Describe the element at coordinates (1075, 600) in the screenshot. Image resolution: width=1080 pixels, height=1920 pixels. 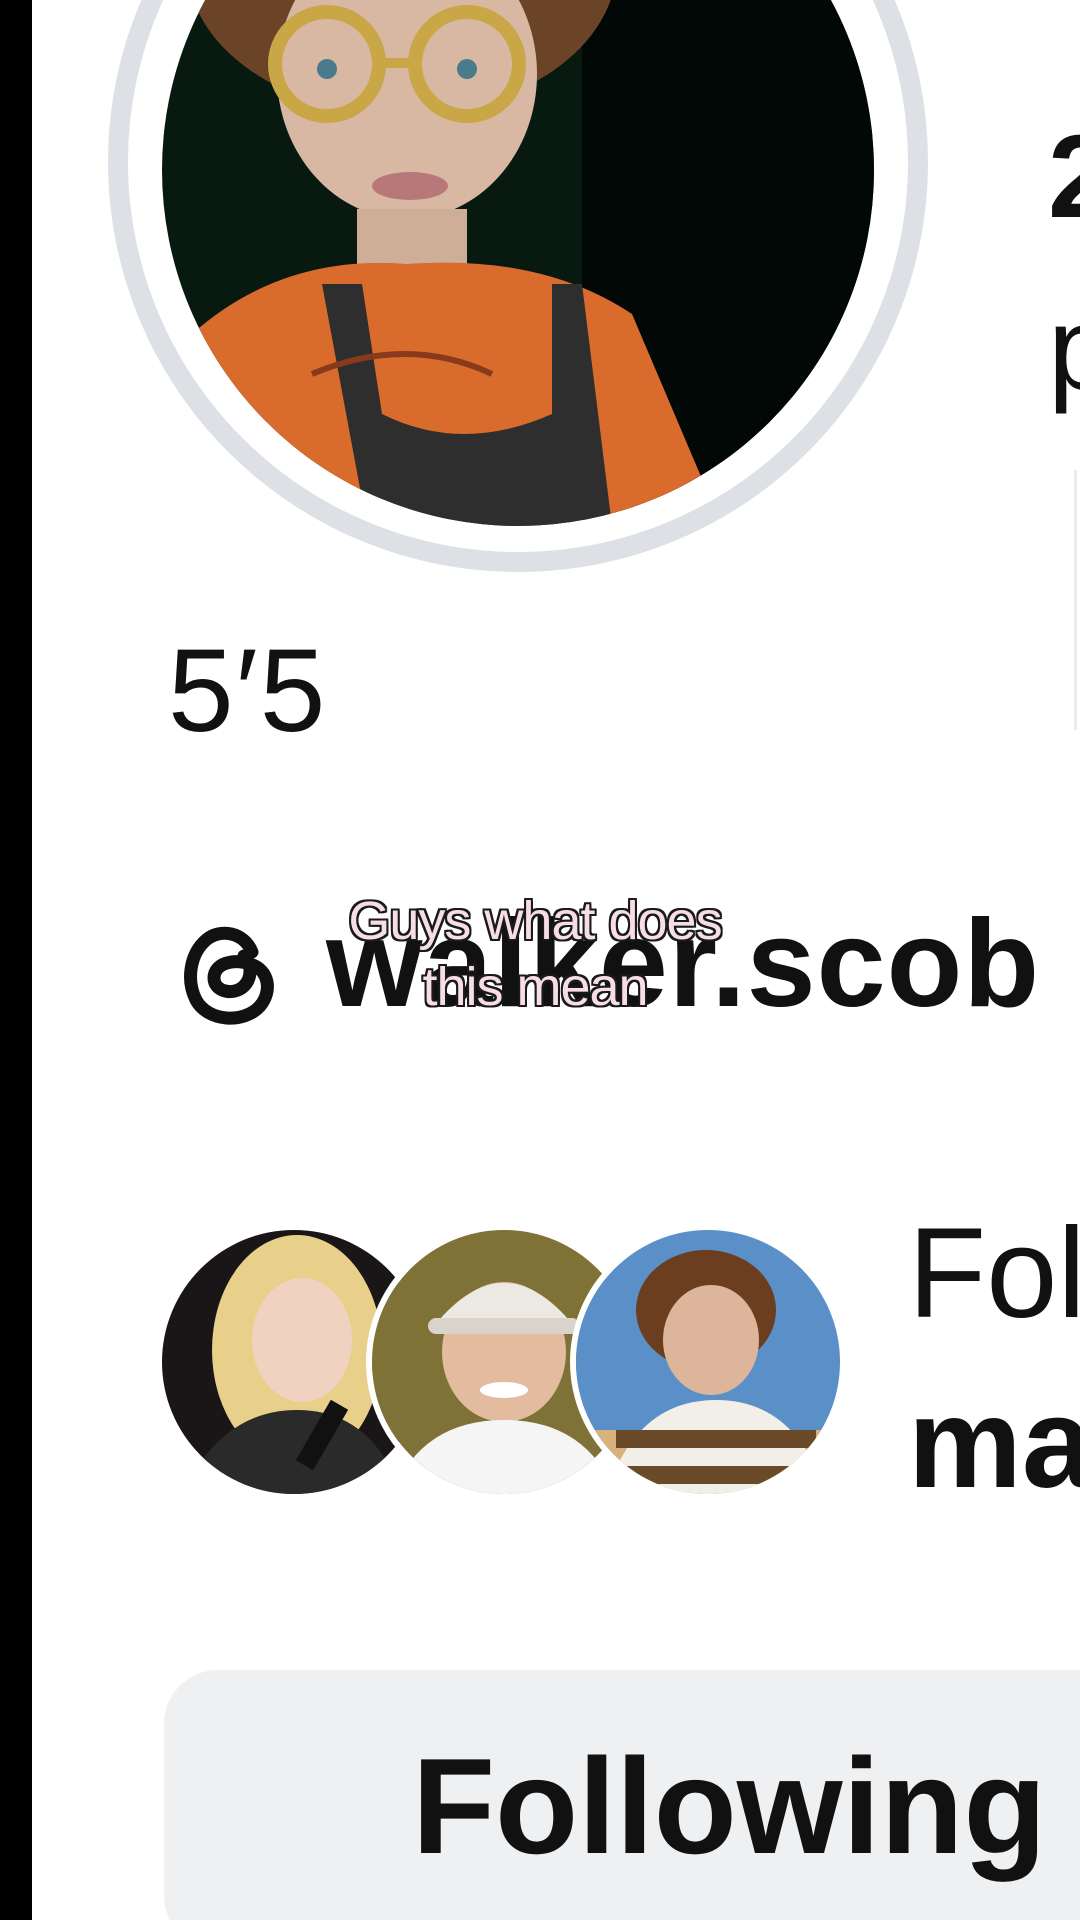
I see `divider` at that location.